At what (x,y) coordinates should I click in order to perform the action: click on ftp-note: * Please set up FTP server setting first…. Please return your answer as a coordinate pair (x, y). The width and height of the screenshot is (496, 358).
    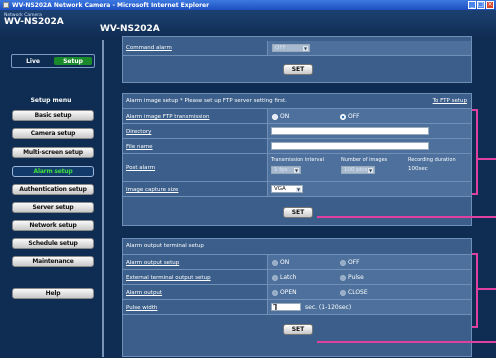
    Looking at the image, I should click on (233, 101).